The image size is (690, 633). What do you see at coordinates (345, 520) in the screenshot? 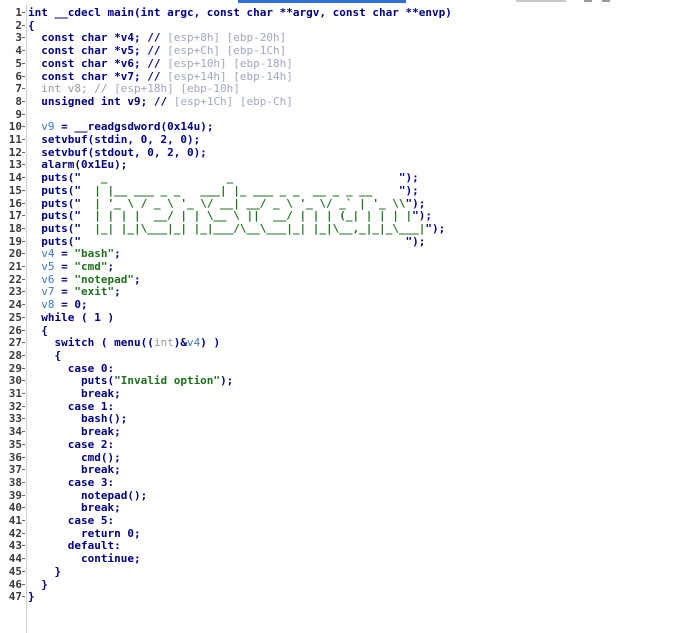
I see `code-line: 41 case 5:` at bounding box center [345, 520].